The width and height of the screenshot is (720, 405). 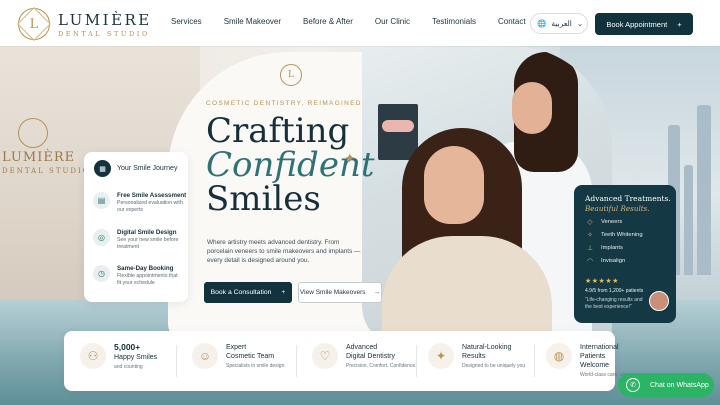 What do you see at coordinates (101, 237) in the screenshot?
I see `scan-icon: ◎` at bounding box center [101, 237].